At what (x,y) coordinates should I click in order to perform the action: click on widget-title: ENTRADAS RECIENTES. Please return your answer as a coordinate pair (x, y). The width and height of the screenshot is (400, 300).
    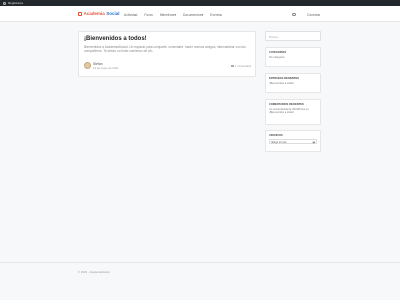
    Looking at the image, I should click on (284, 78).